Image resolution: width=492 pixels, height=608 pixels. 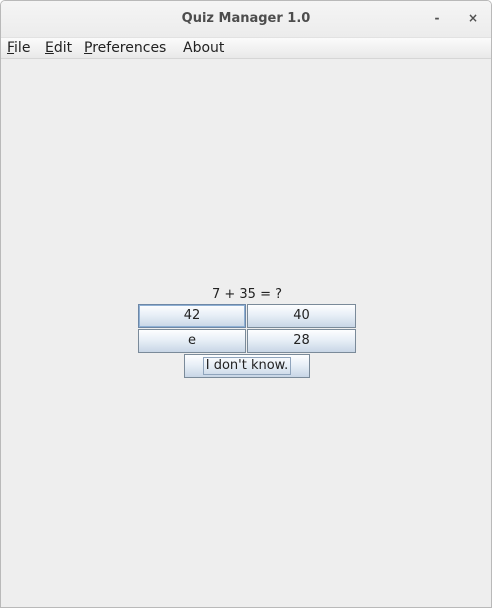 I want to click on menu-file-label: ile, so click(x=22, y=48).